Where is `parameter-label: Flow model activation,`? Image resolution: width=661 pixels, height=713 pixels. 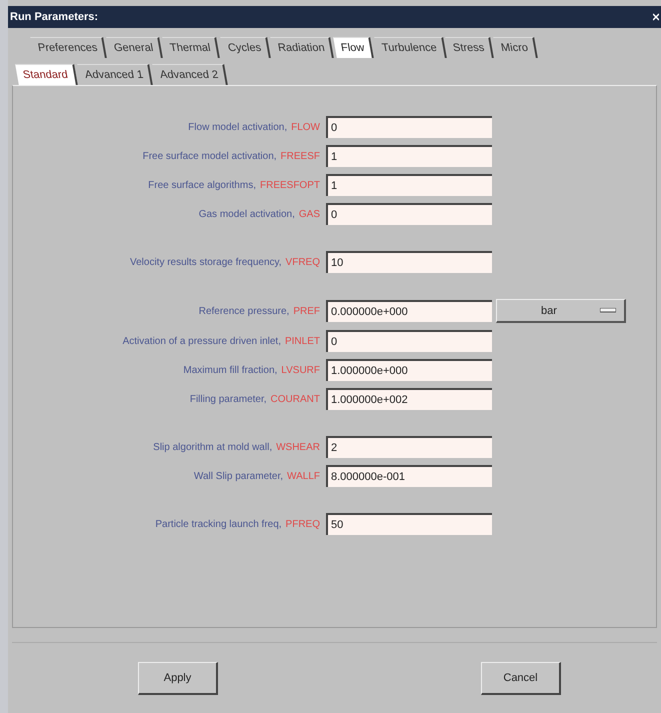 parameter-label: Flow model activation, is located at coordinates (238, 127).